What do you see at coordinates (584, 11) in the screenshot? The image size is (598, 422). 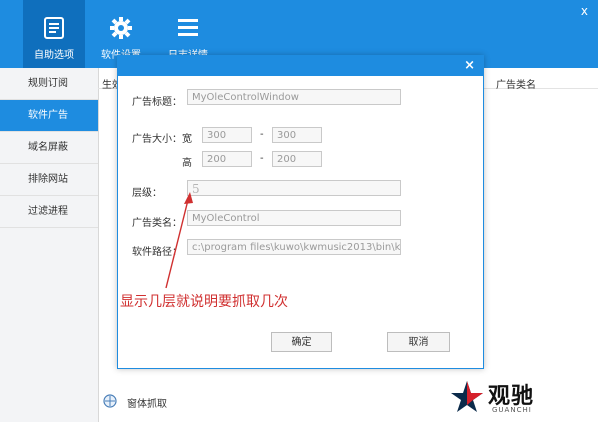 I see `window-close-button: x` at bounding box center [584, 11].